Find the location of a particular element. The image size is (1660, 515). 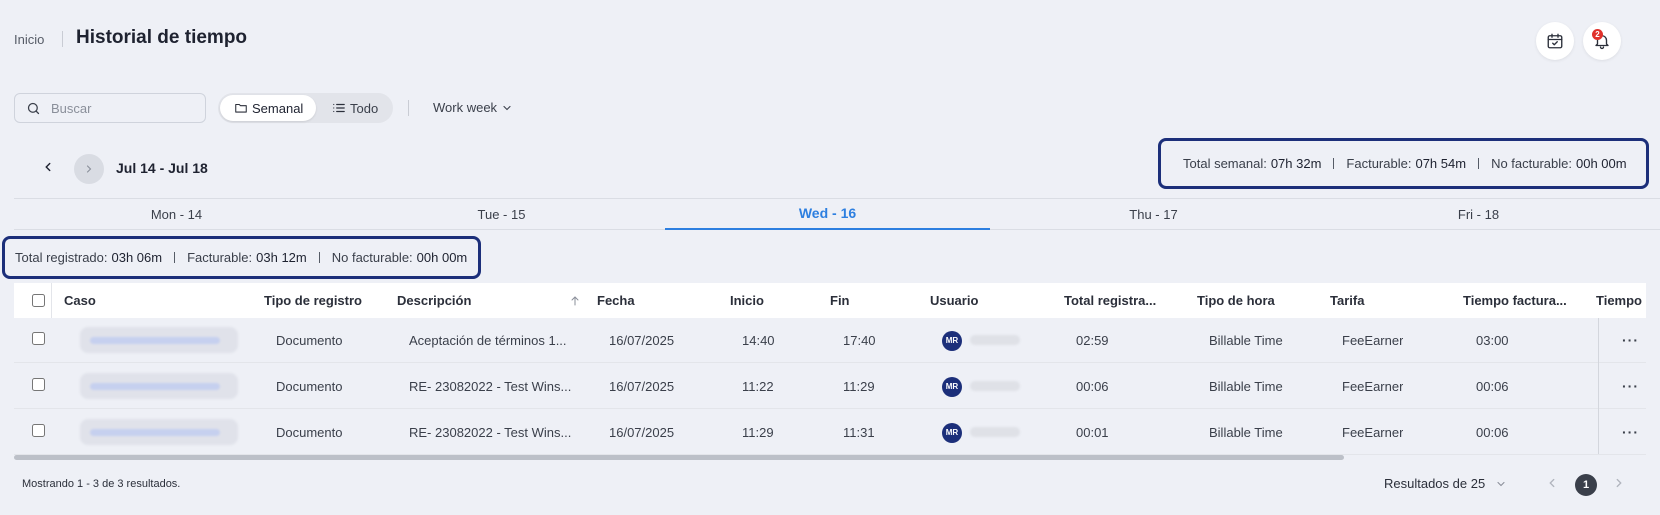

cell-facturado: 00:06 is located at coordinates (1492, 432).